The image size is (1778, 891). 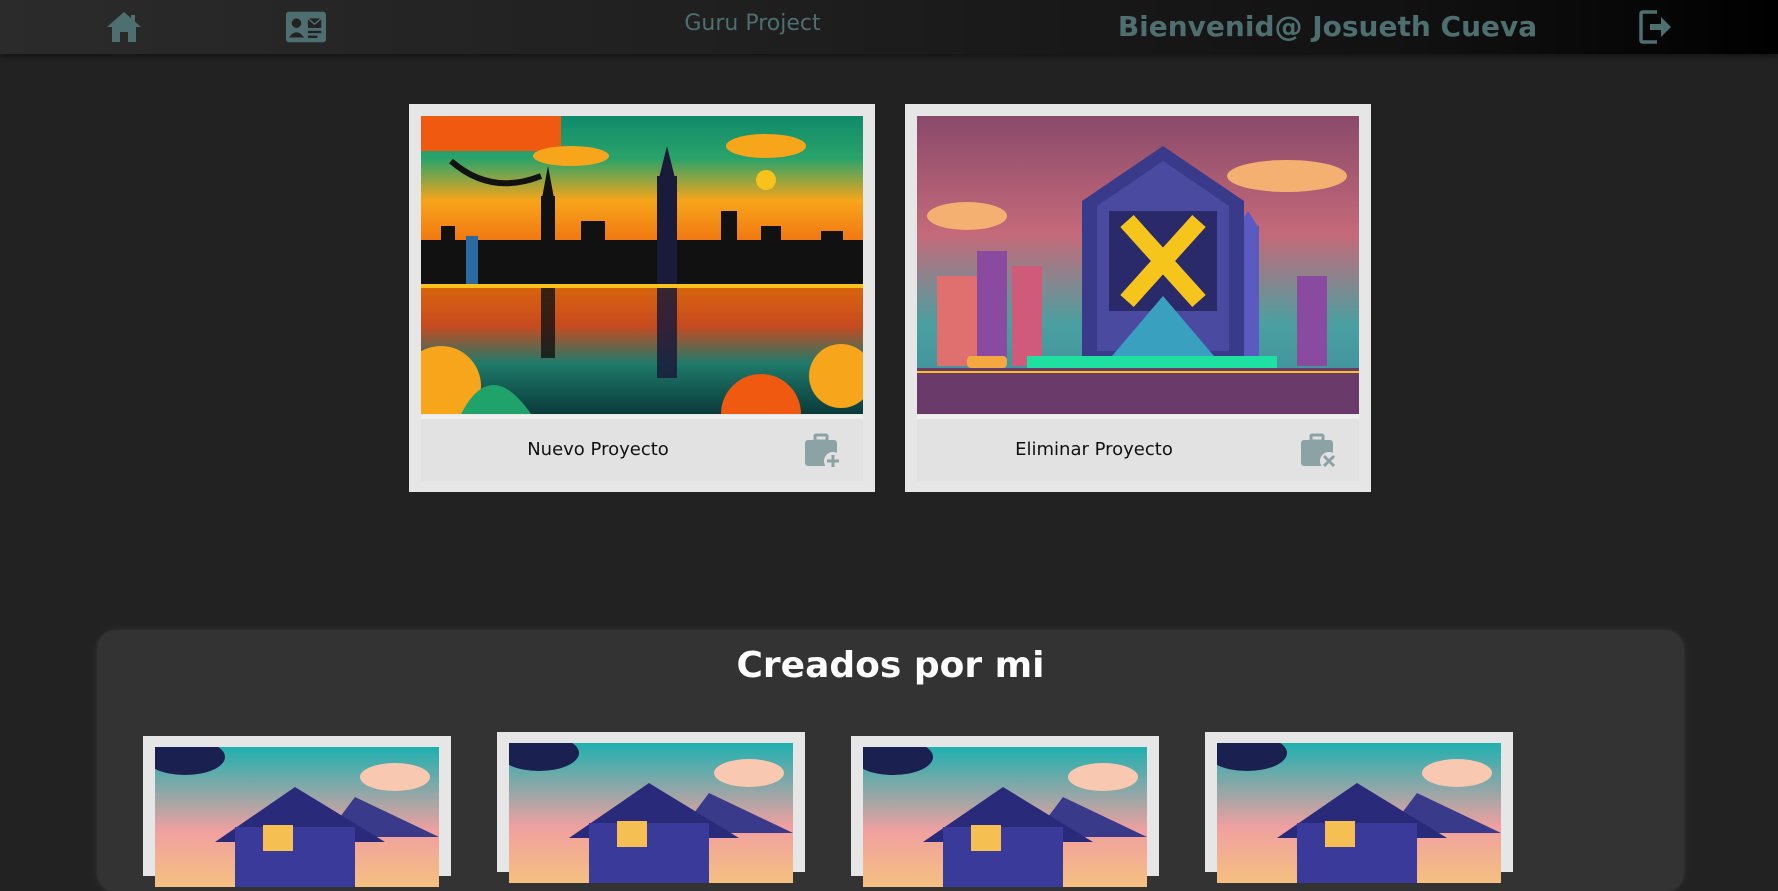 I want to click on home-icon, so click(x=124, y=27).